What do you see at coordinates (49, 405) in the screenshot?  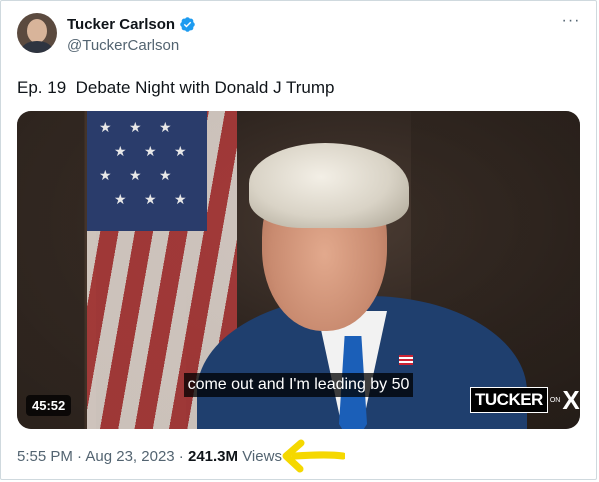 I see `video-duration: 45:52` at bounding box center [49, 405].